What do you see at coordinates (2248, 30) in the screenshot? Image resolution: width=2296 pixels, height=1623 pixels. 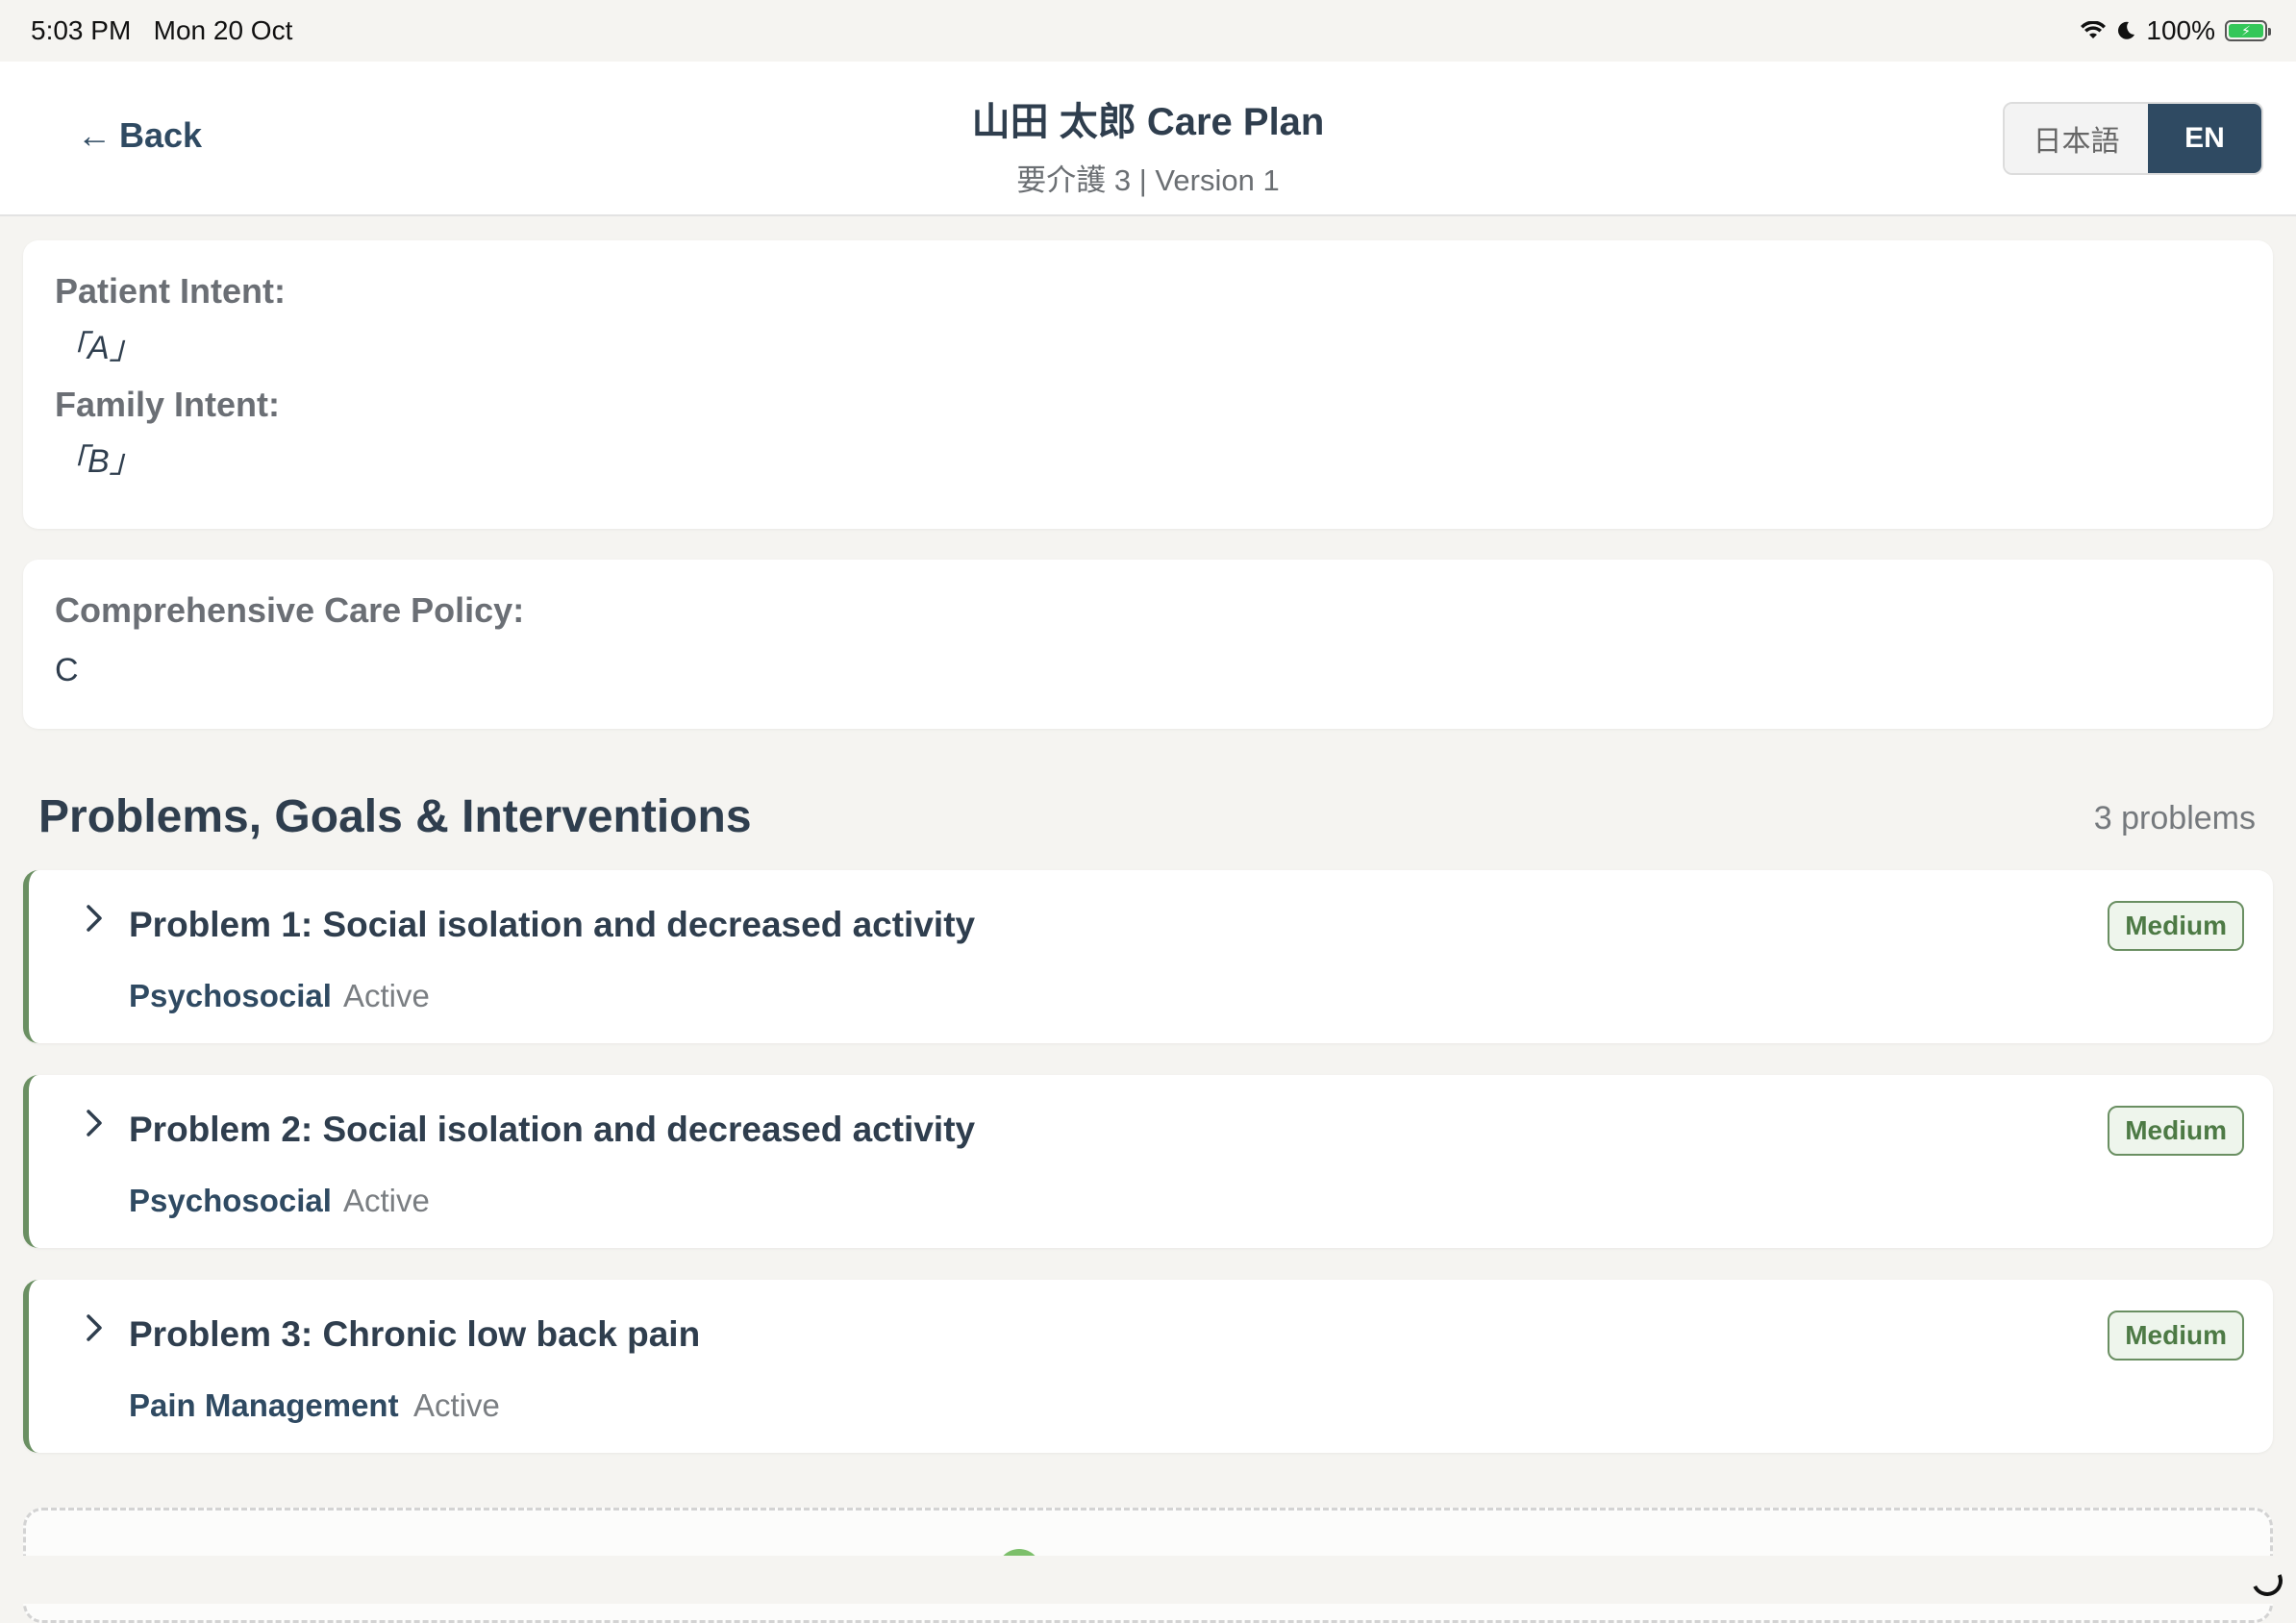 I see `battery-charging-icon: ⚡` at bounding box center [2248, 30].